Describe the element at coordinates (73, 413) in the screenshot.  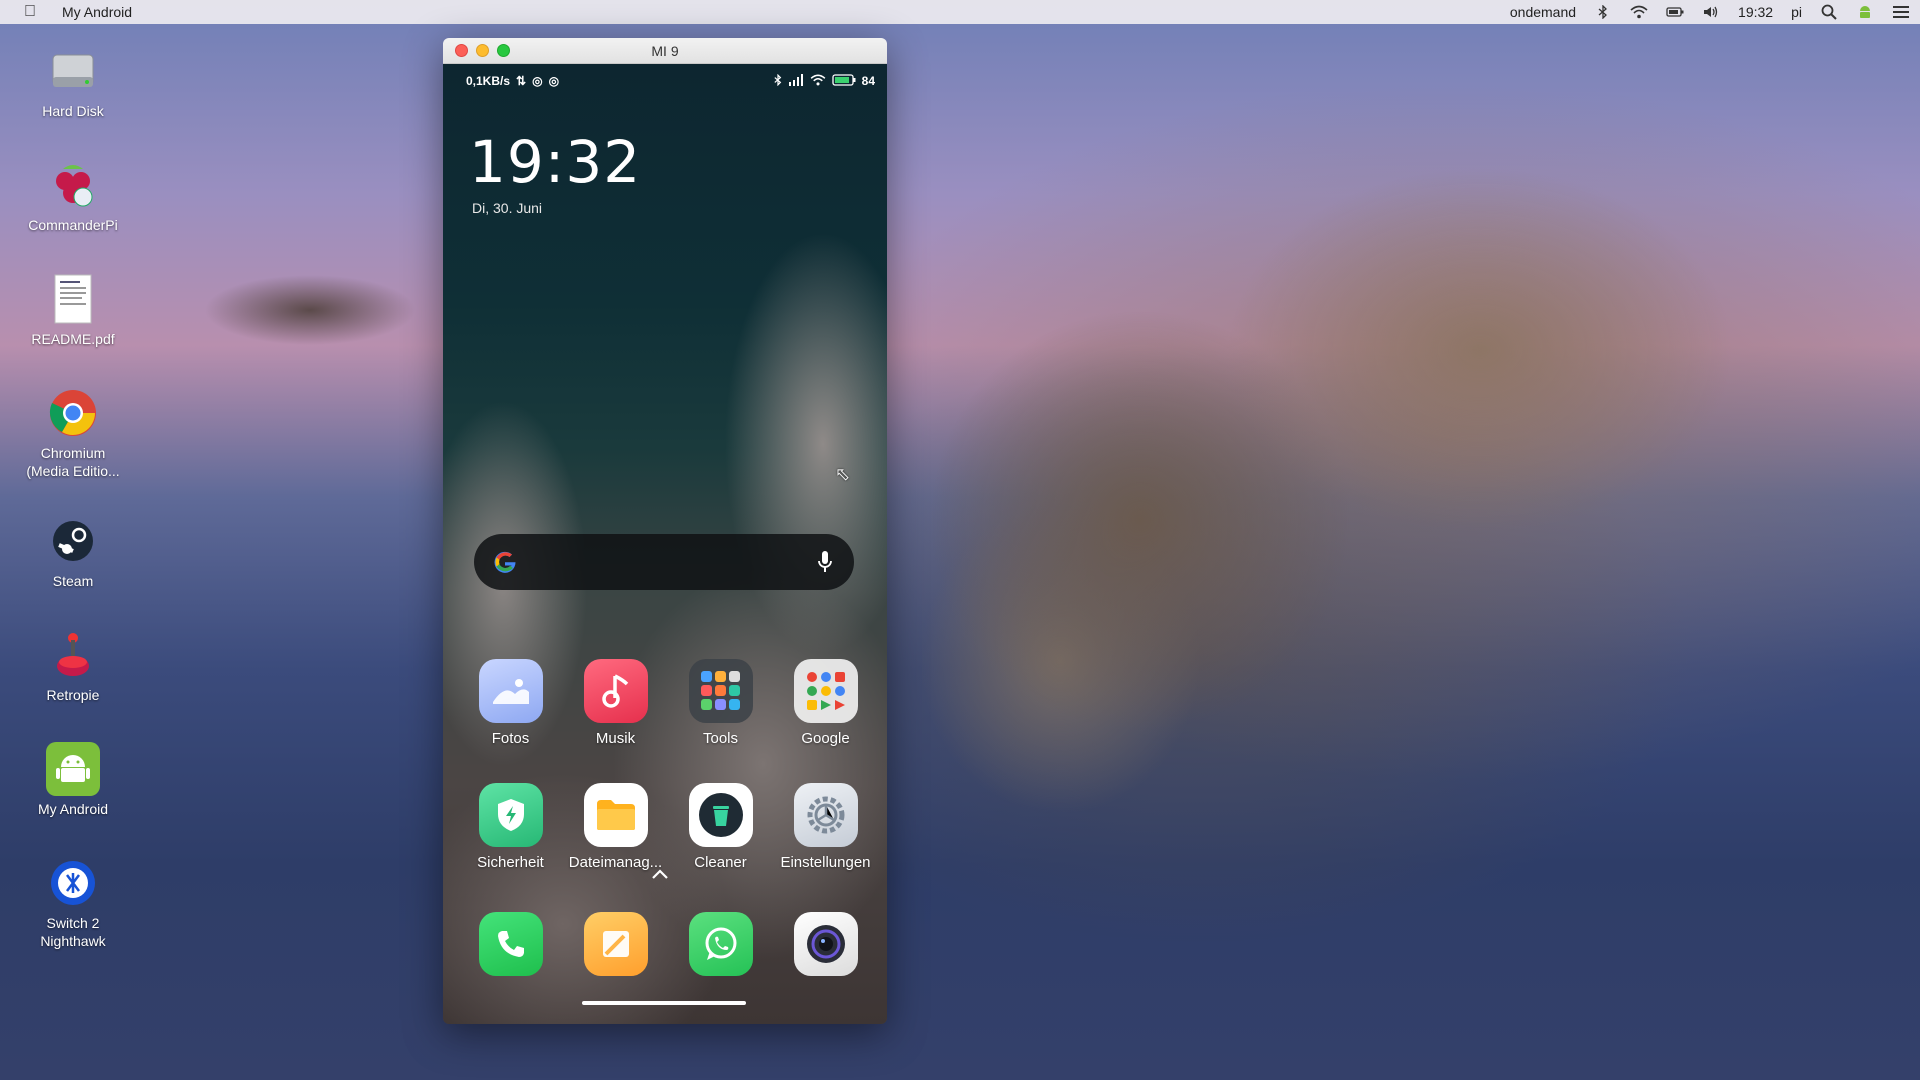
I see `chromium-icon` at that location.